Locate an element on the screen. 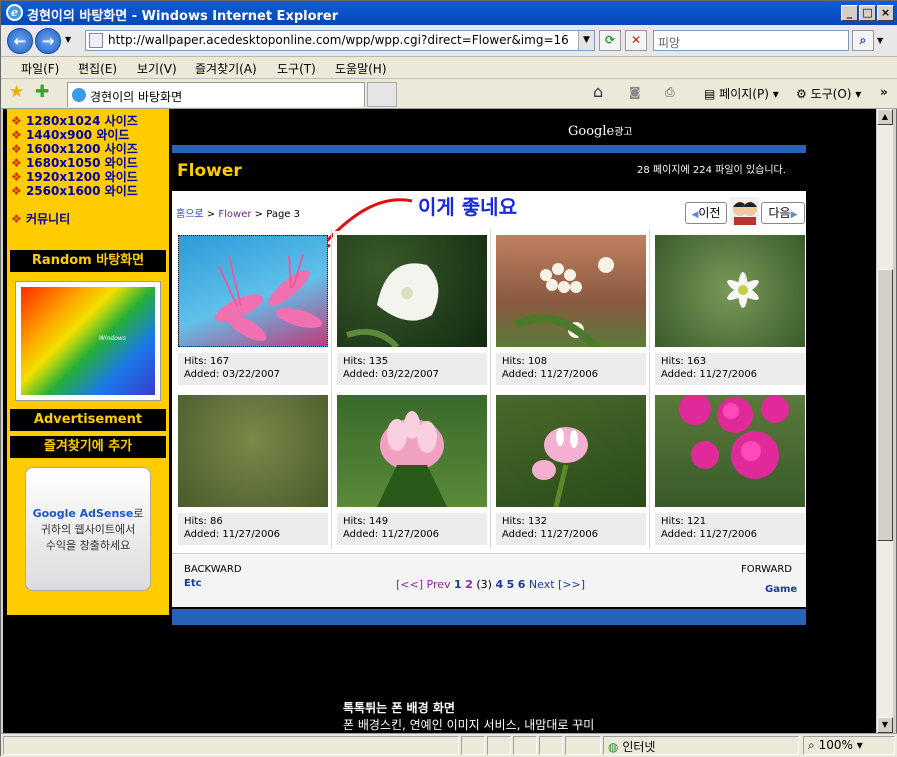  gallery-item: Hits: 121 Added: 11/27/2006 is located at coordinates (728, 469).